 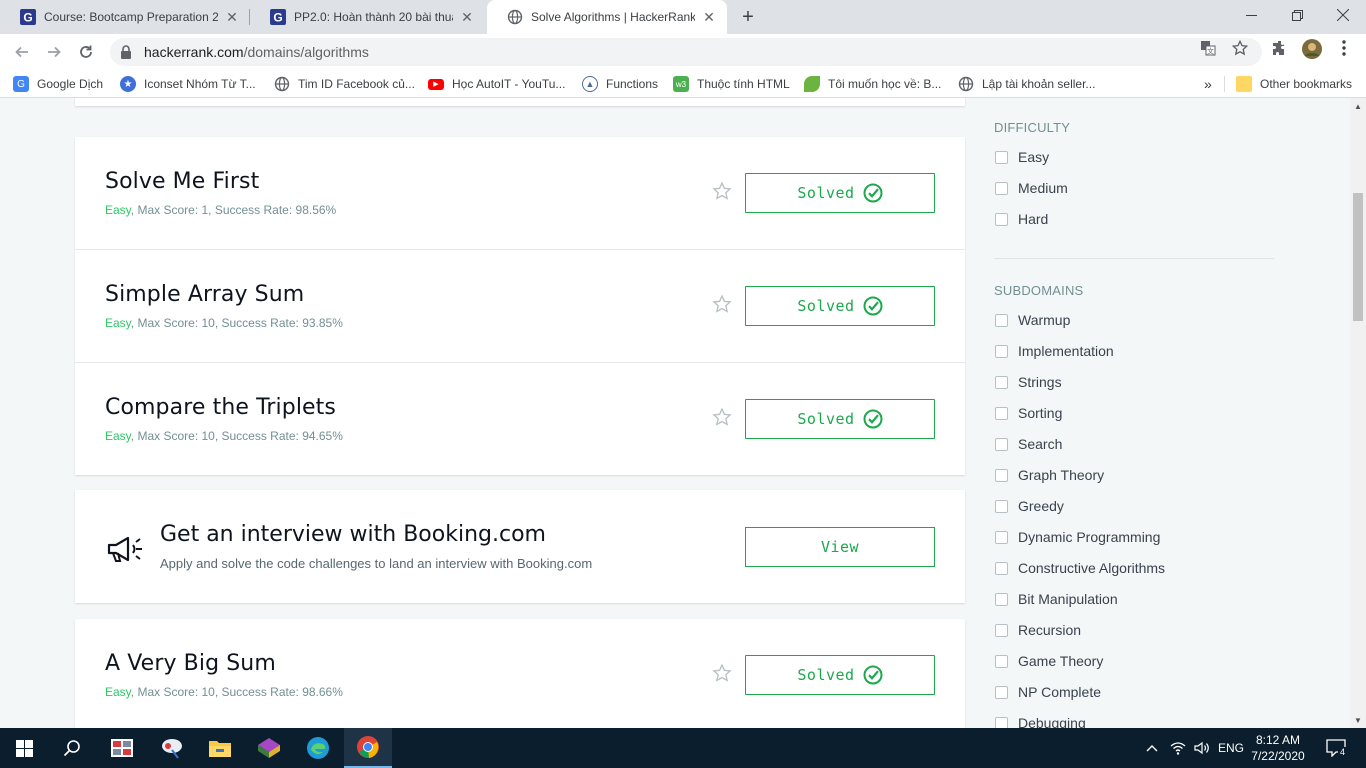 I want to click on tab-pp2: G PP2.0: Hoàn thành 20 bài thuật to ✕, so click(x=367, y=17).